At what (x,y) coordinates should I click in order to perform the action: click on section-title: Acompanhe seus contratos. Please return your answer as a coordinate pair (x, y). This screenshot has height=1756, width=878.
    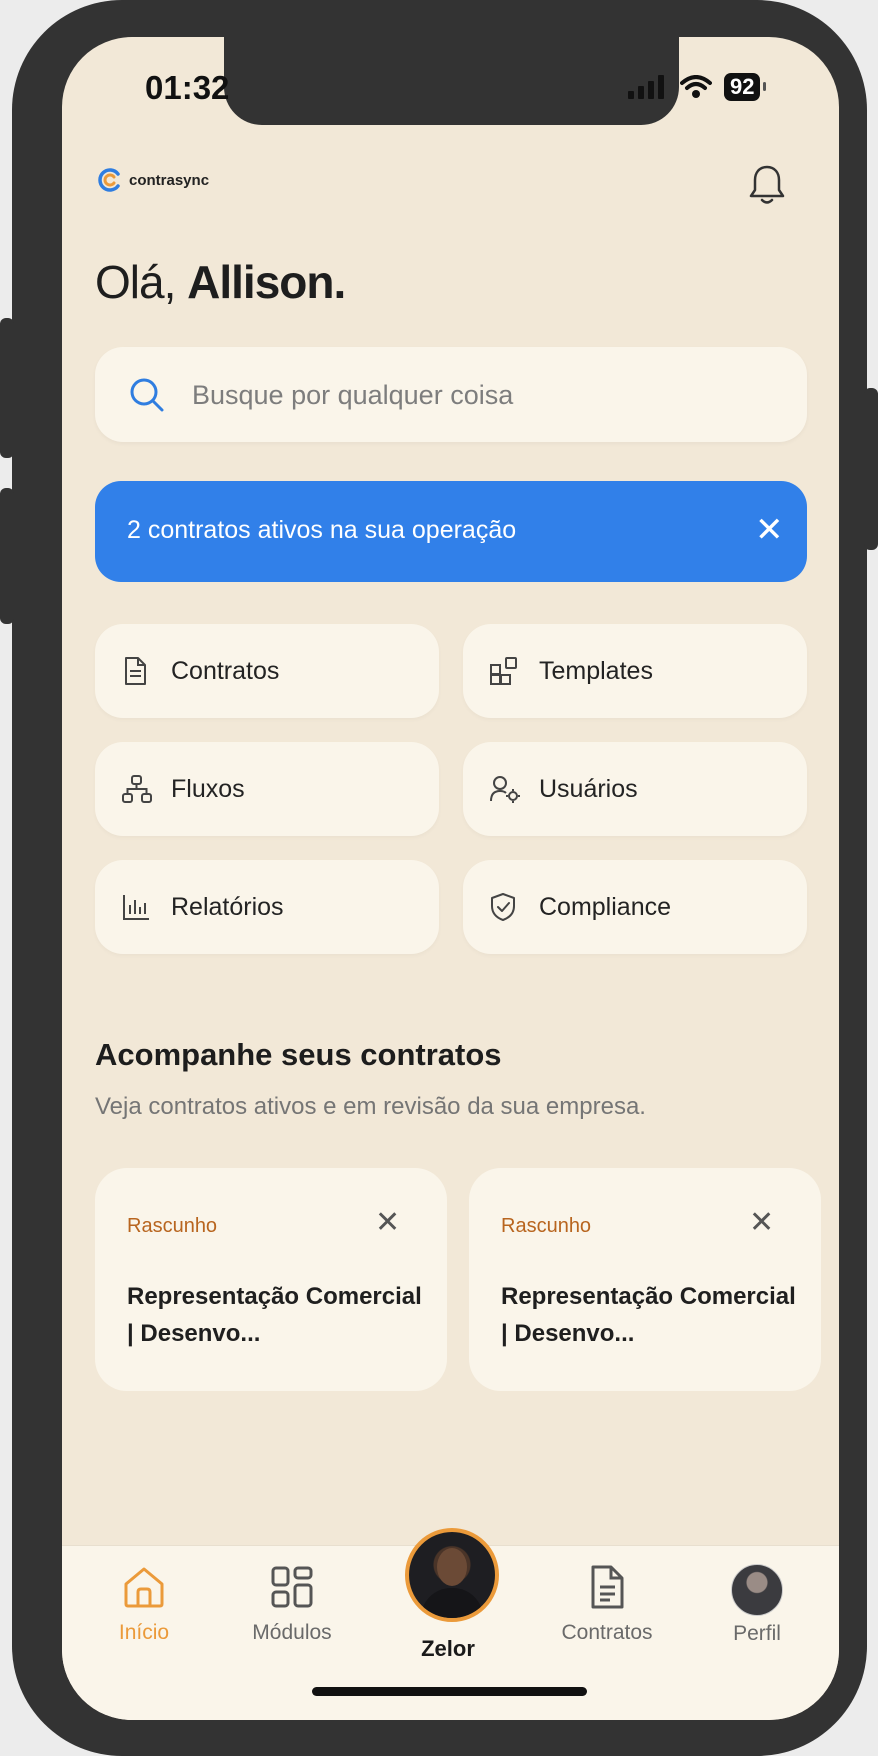
    Looking at the image, I should click on (298, 1054).